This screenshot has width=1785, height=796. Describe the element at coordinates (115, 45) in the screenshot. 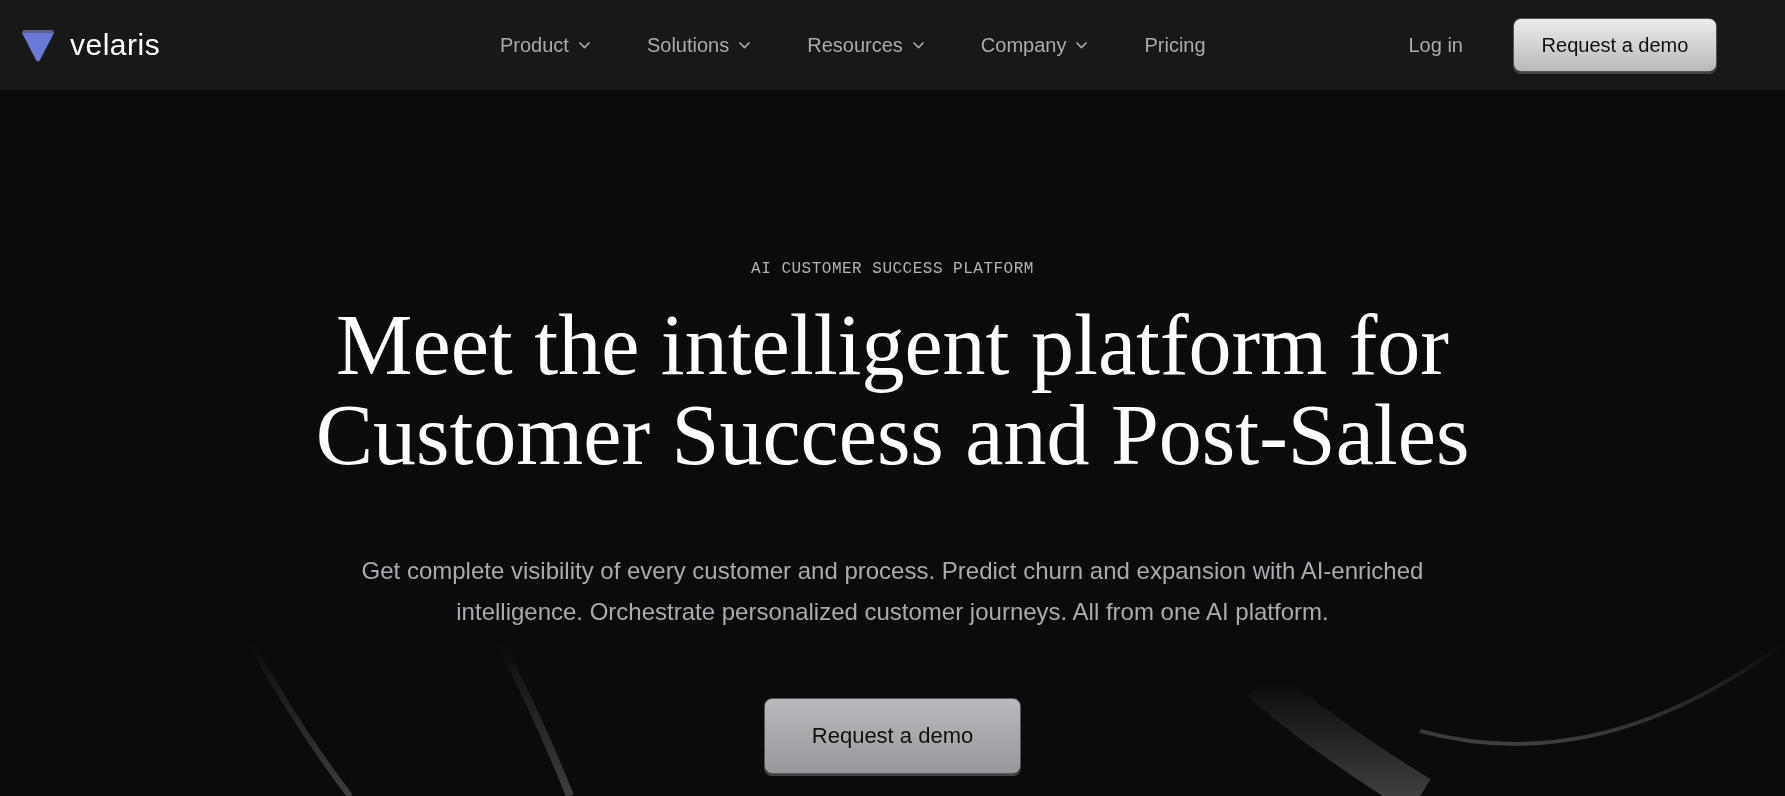

I see `logo-wordmark: velaris` at that location.